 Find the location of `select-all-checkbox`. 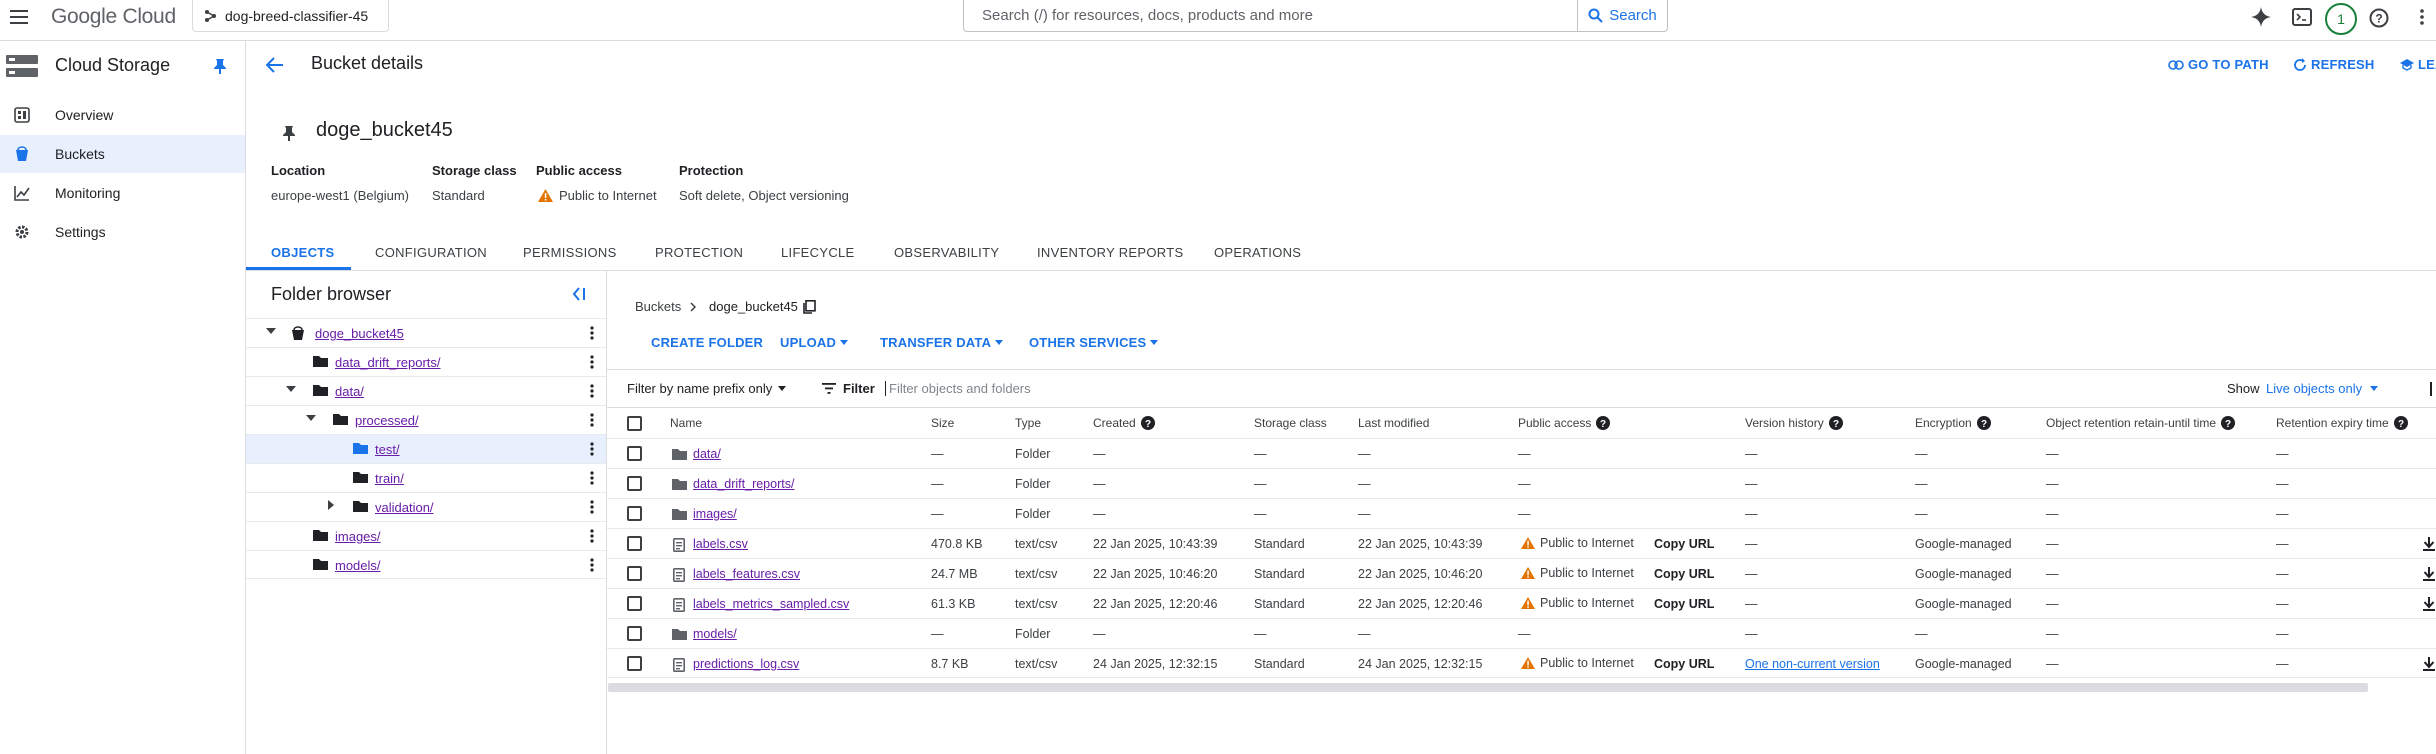

select-all-checkbox is located at coordinates (634, 423).